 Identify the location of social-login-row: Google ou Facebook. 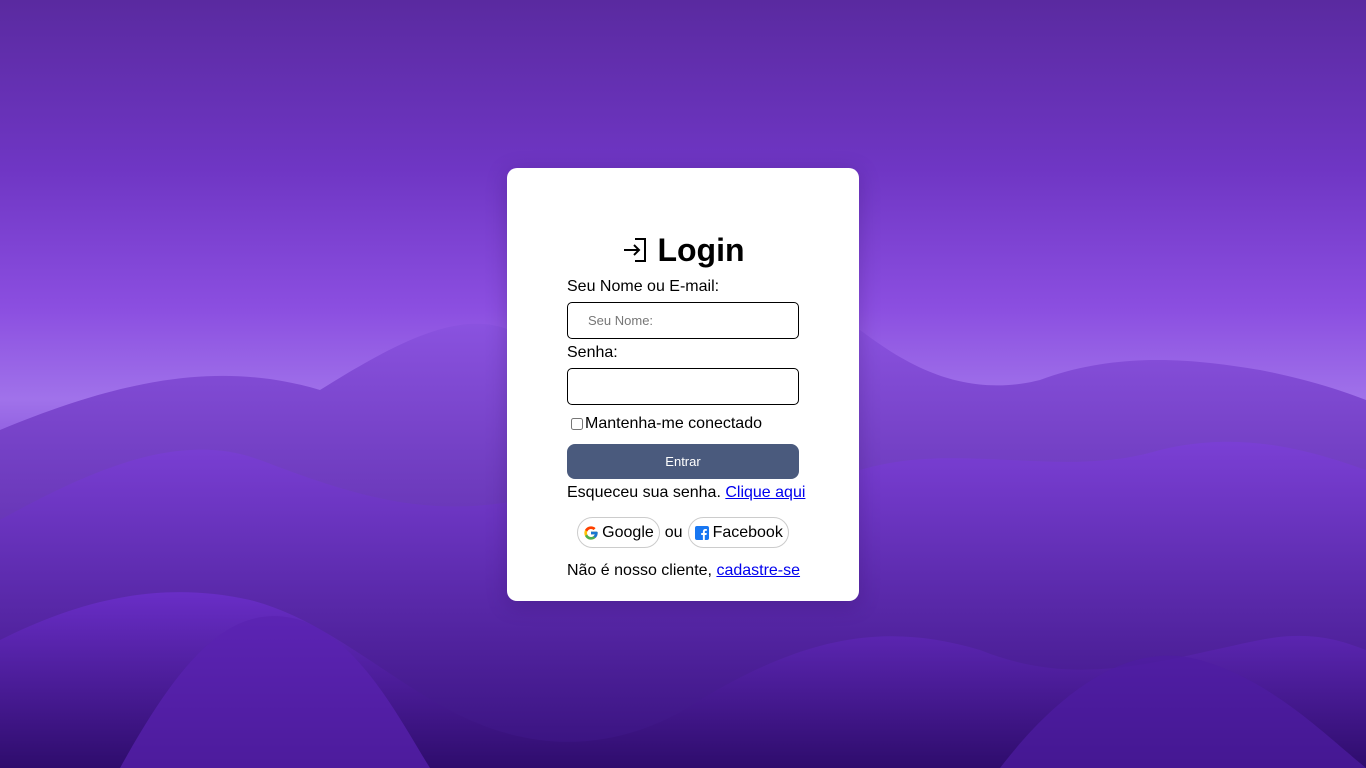
(683, 532).